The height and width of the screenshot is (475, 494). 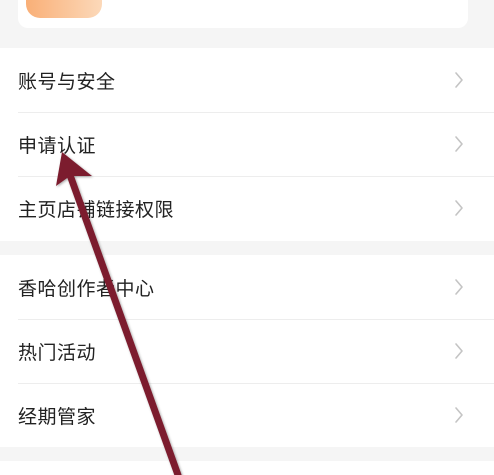 What do you see at coordinates (243, 14) in the screenshot?
I see `profile-card-partial` at bounding box center [243, 14].